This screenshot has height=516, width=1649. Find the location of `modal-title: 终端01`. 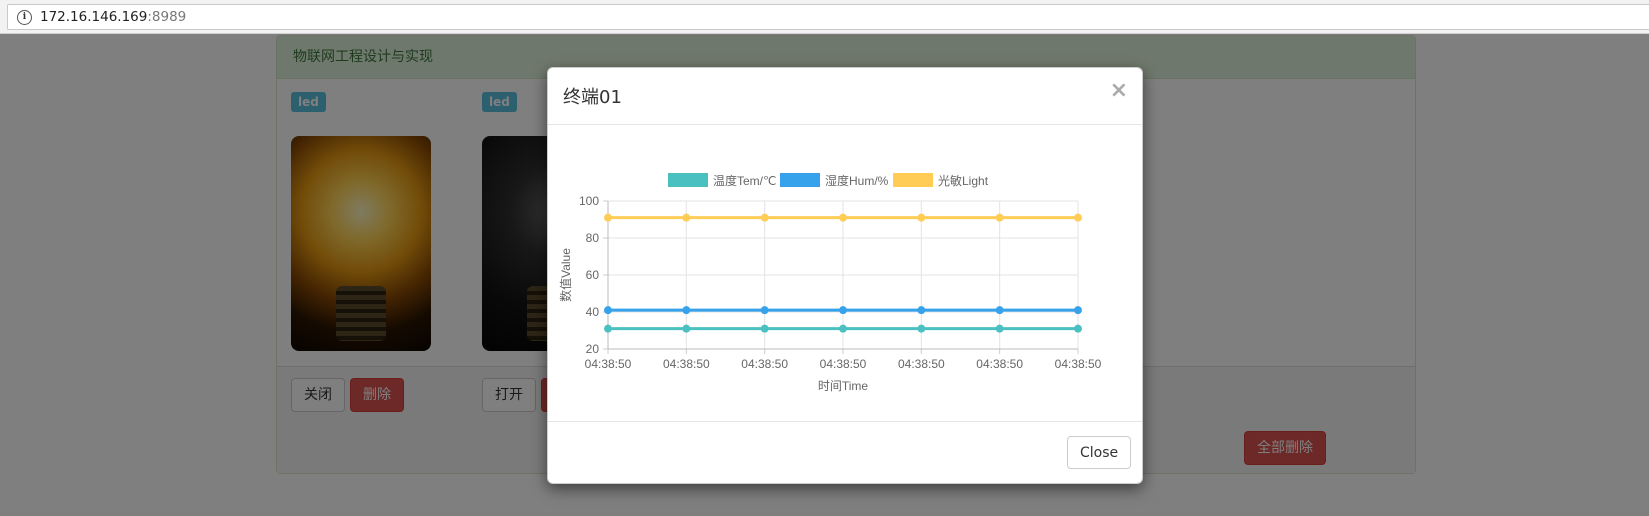

modal-title: 终端01 is located at coordinates (592, 97).